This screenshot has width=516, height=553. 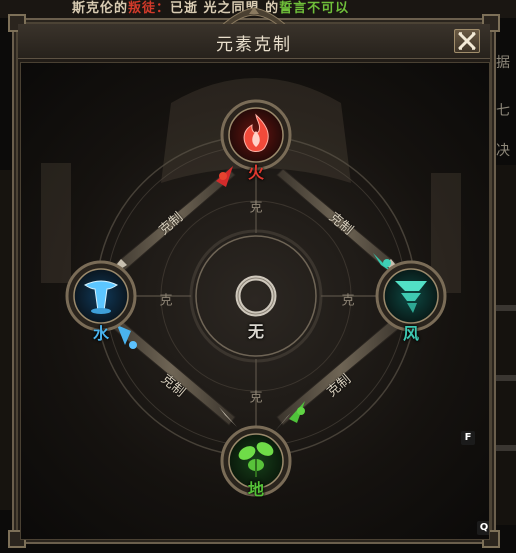 I want to click on background-right-panel, so click(x=506, y=345).